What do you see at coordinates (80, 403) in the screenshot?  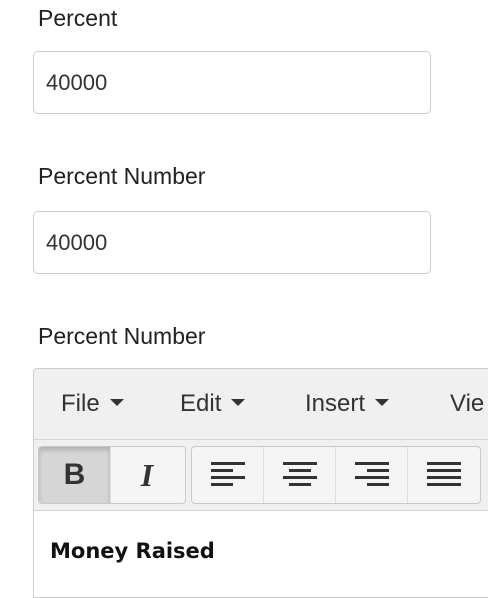 I see `menu-file-label: File` at bounding box center [80, 403].